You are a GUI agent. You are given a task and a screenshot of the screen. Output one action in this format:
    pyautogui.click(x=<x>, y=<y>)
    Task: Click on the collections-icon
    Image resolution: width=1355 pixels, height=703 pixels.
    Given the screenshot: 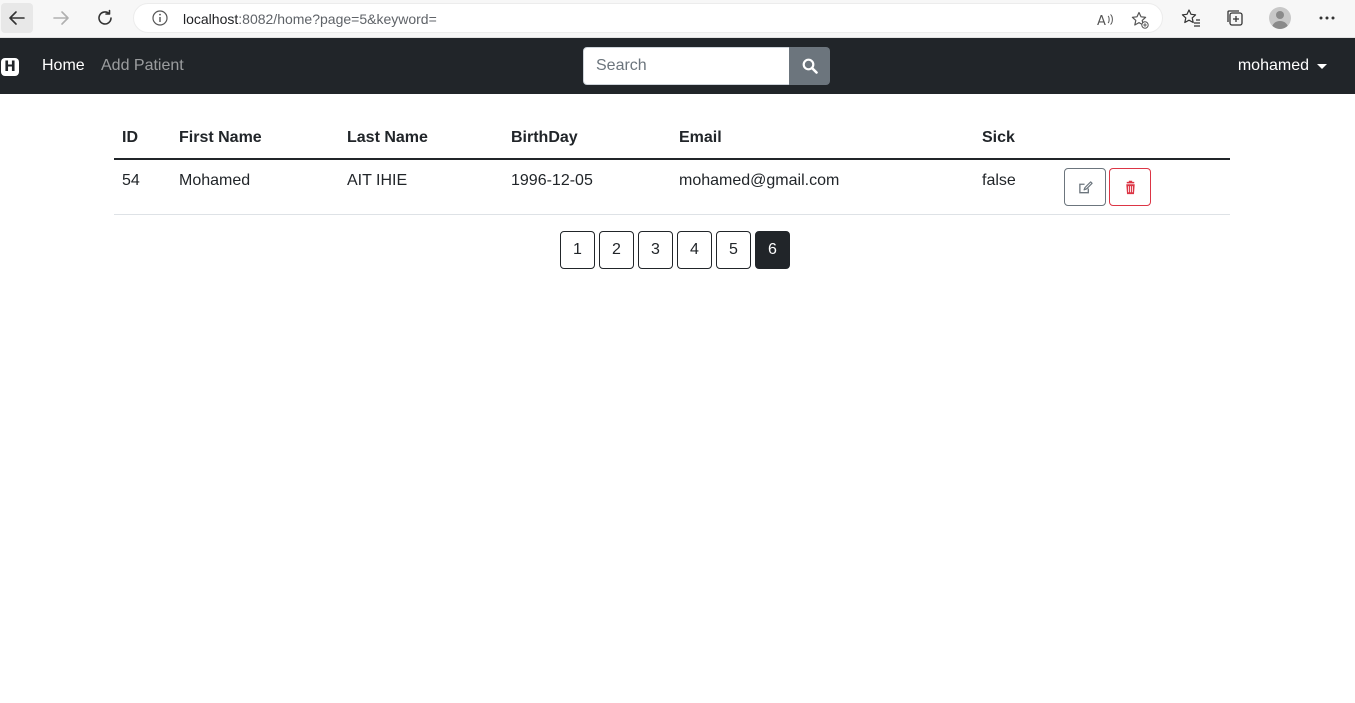 What is the action you would take?
    pyautogui.click(x=1235, y=18)
    